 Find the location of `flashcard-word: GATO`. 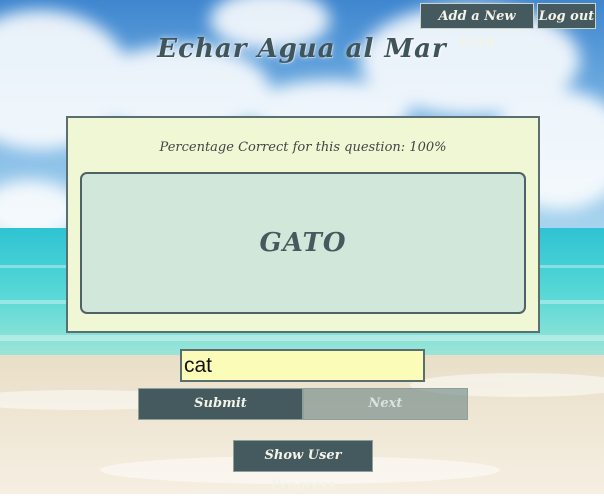

flashcard-word: GATO is located at coordinates (303, 243).